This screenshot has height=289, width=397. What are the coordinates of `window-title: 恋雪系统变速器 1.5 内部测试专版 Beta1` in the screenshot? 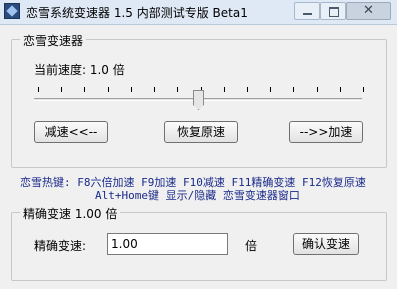 It's located at (137, 13).